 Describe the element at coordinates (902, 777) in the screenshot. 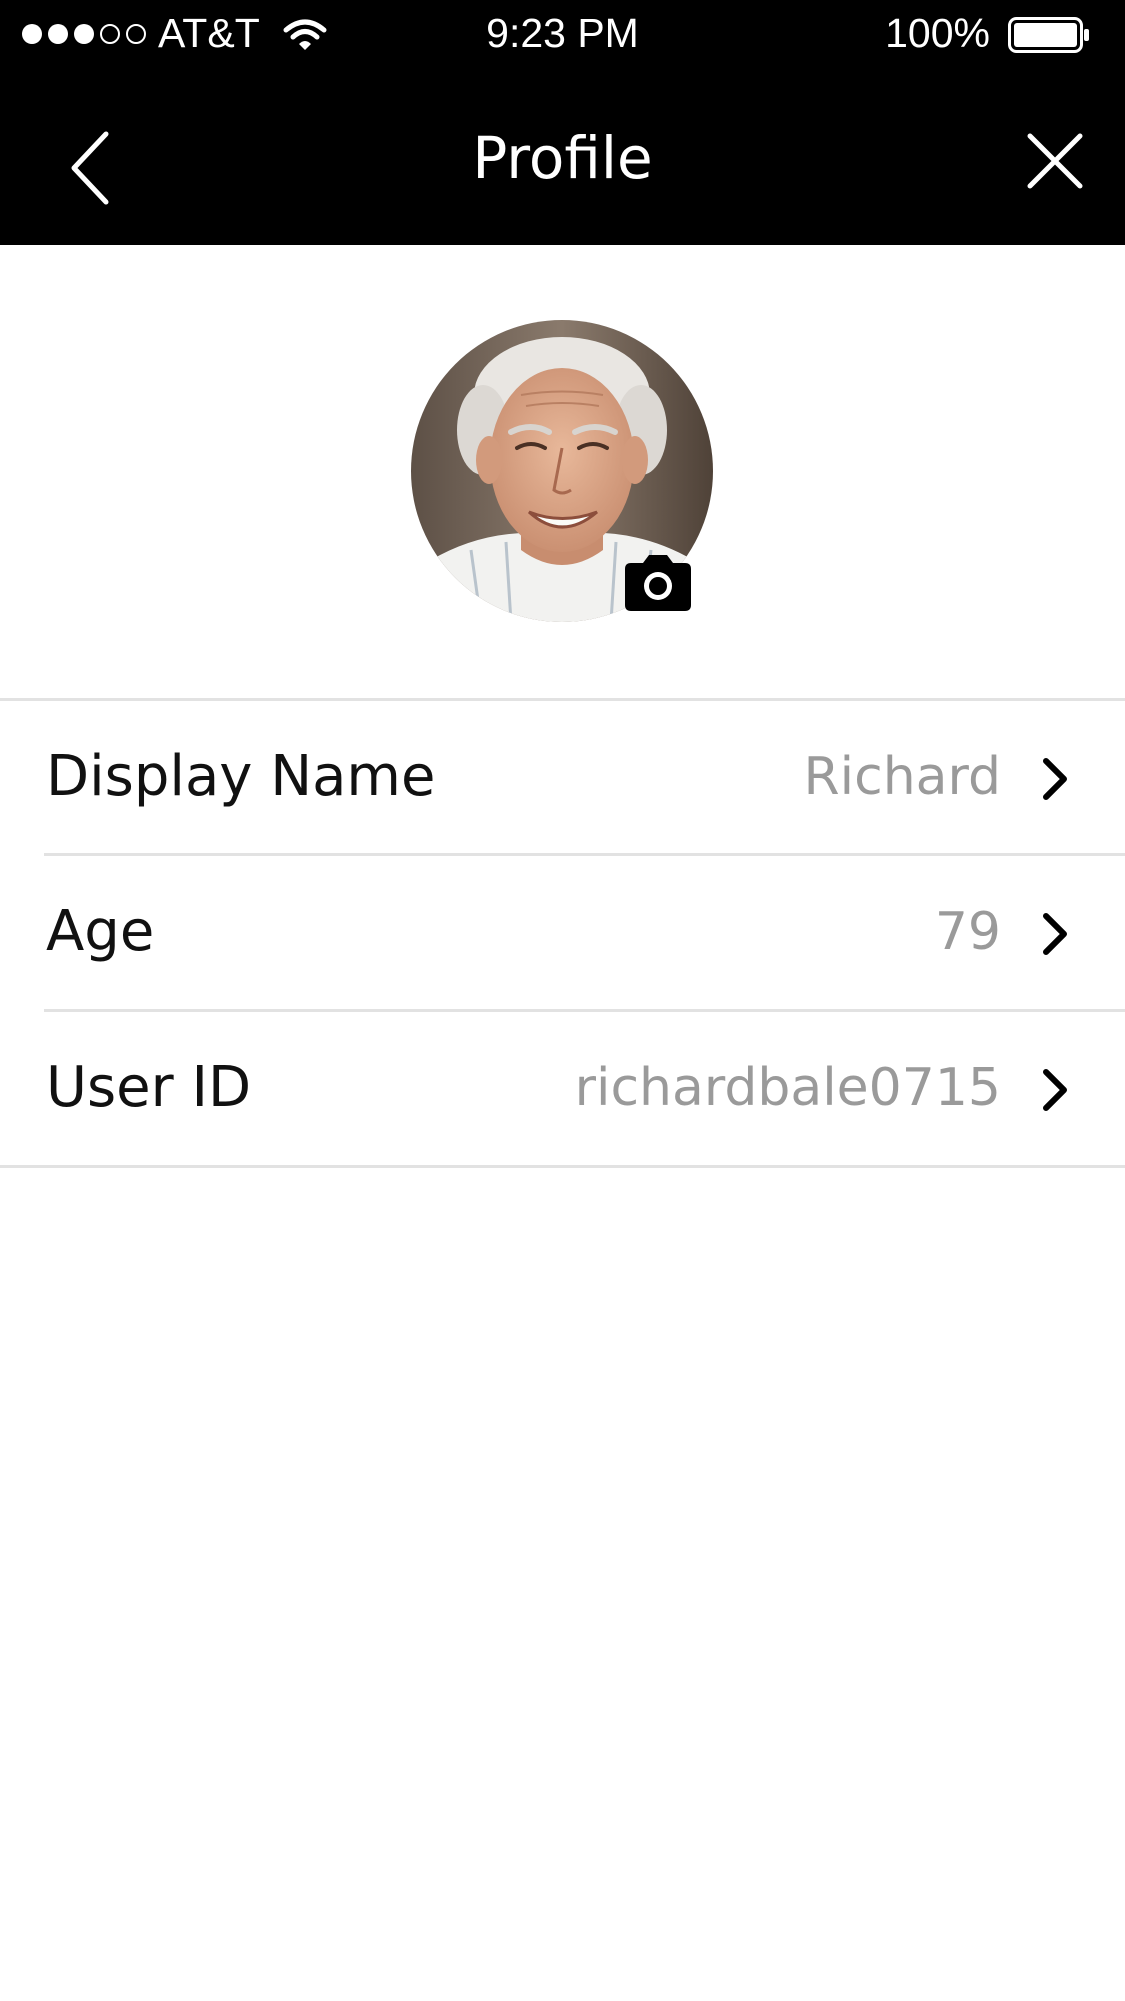

I see `row-value: Richard` at that location.